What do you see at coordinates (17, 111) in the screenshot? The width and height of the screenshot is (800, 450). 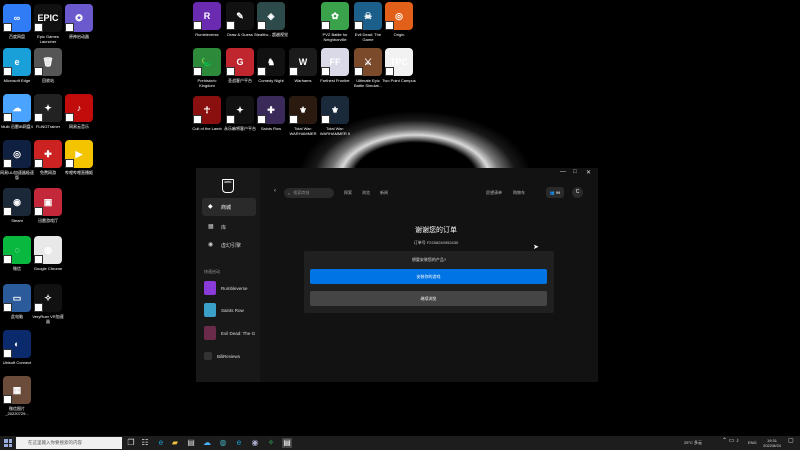 I see `desktop-shortcut: ☁ Mulb 迅雷IB网盘4` at bounding box center [17, 111].